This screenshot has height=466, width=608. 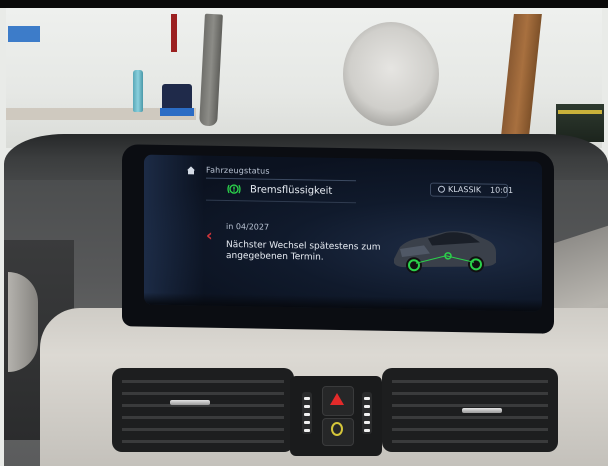 What do you see at coordinates (209, 235) in the screenshot?
I see `chevron-left-icon: ‹` at bounding box center [209, 235].